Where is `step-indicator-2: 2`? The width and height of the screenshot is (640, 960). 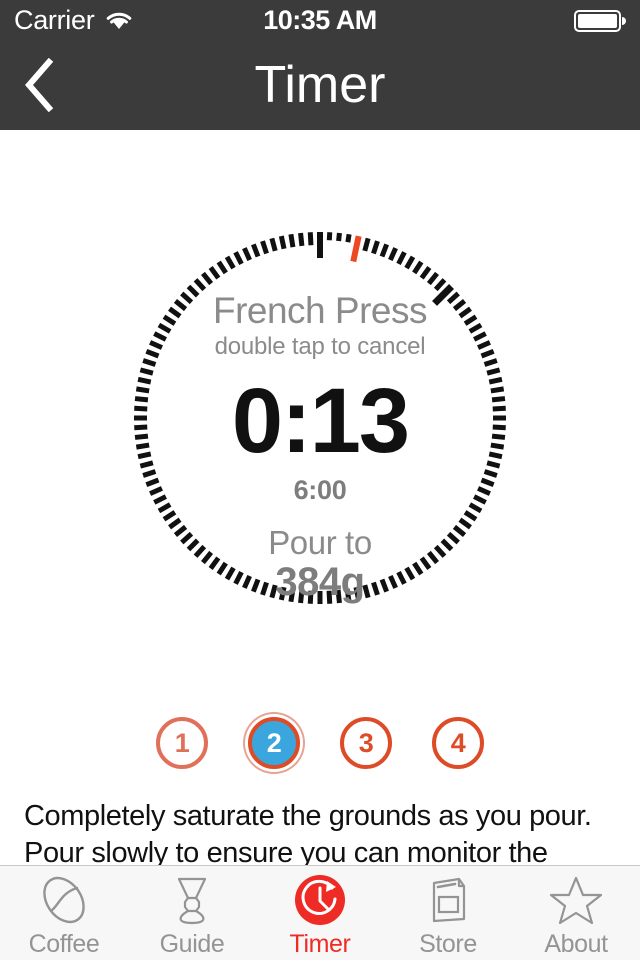
step-indicator-2: 2 is located at coordinates (274, 743).